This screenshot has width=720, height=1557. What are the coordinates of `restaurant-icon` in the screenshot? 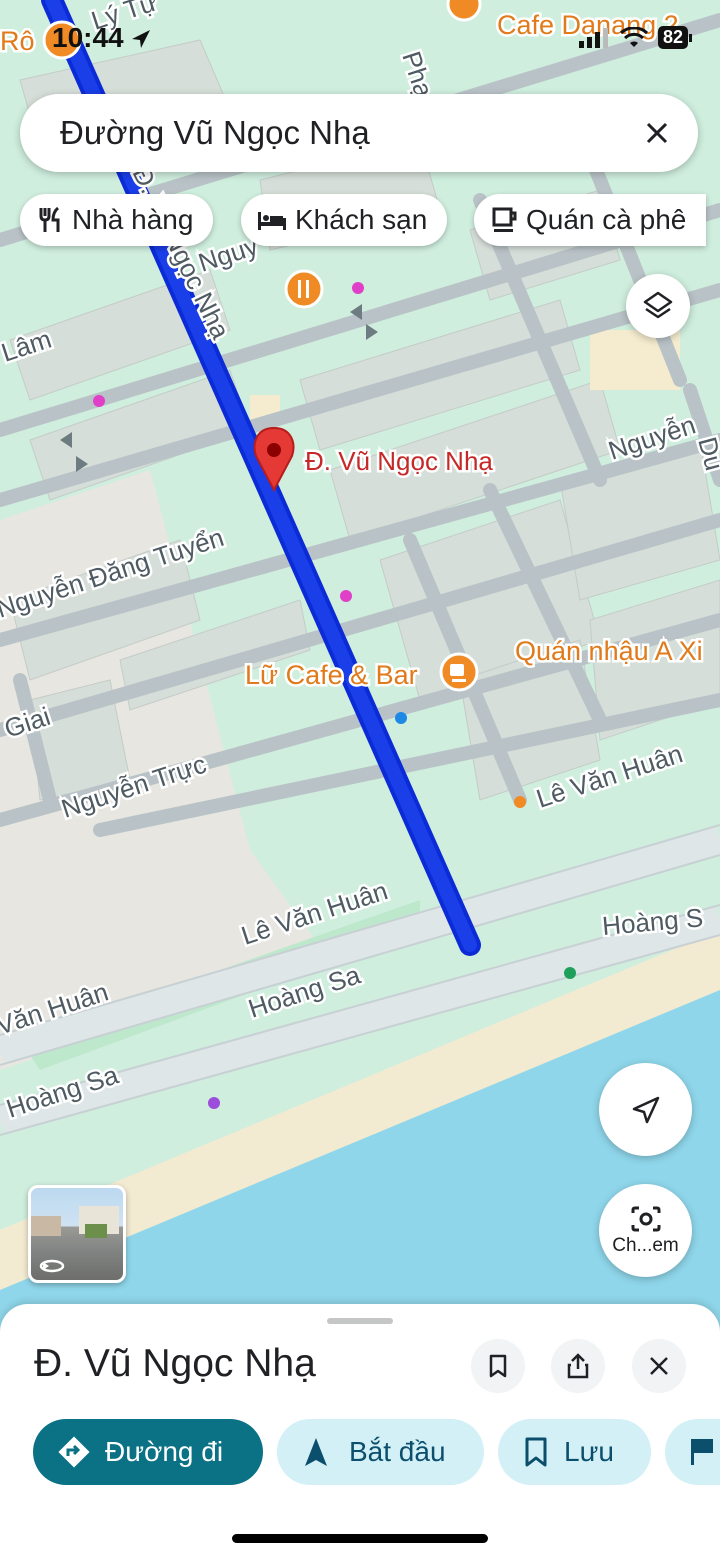 It's located at (51, 220).